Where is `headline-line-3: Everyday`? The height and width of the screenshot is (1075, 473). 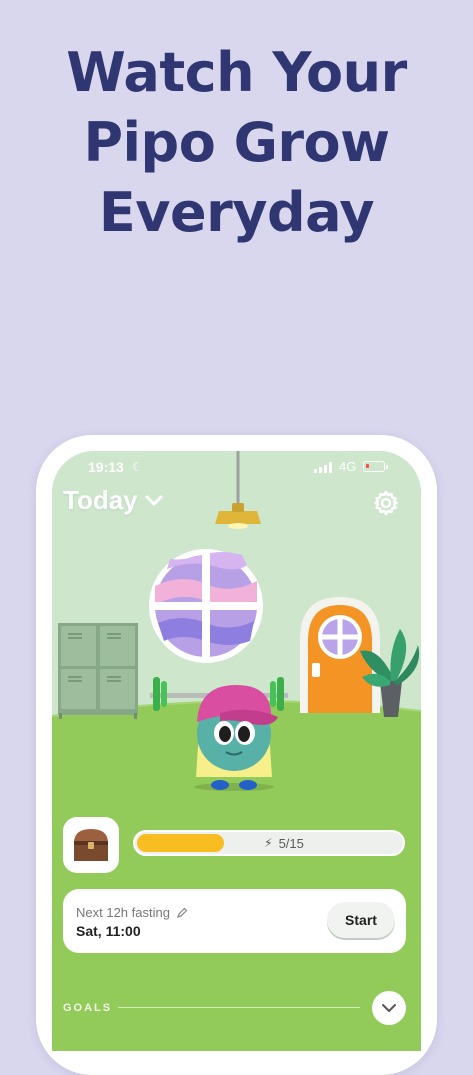 headline-line-3: Everyday is located at coordinates (236, 212).